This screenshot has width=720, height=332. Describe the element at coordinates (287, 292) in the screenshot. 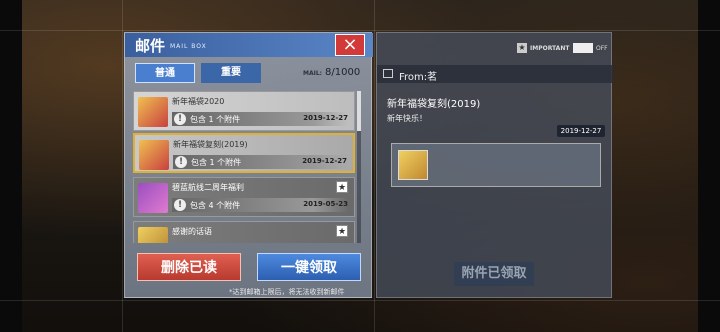

I see `mailbox-limit-note: *达到邮箱上限后，将无法收到新邮件` at that location.